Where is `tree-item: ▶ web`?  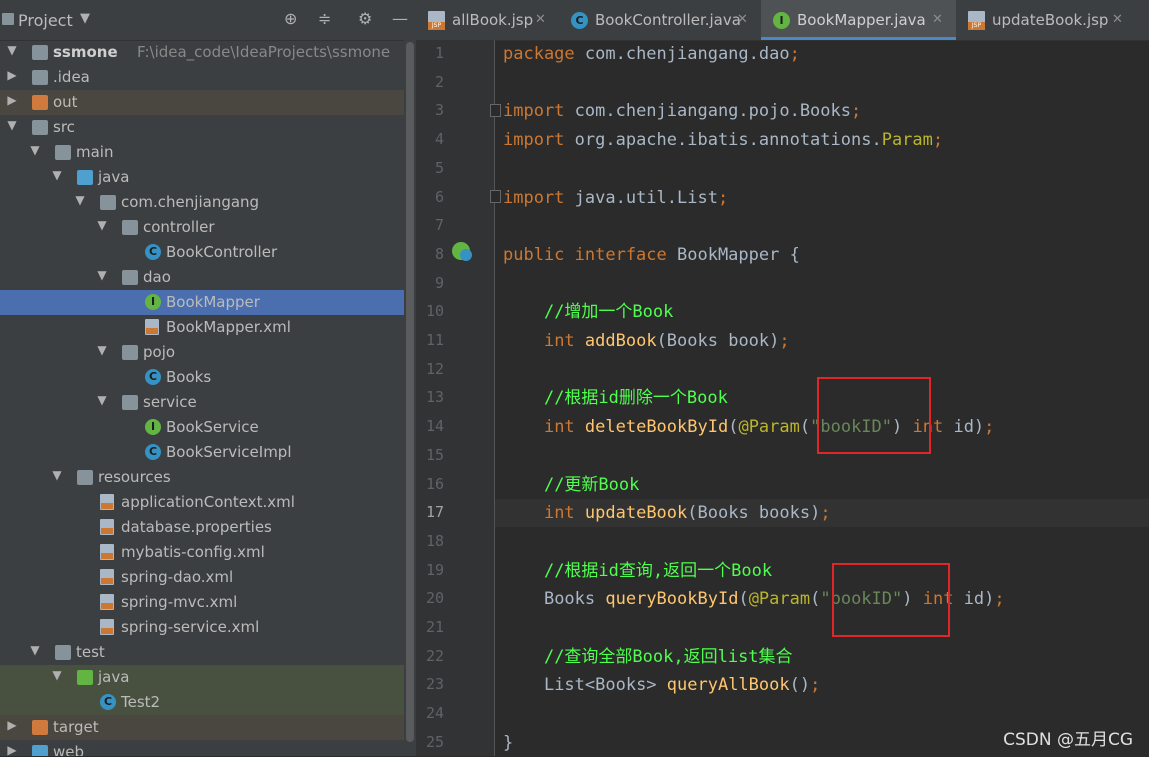 tree-item: ▶ web is located at coordinates (208, 748).